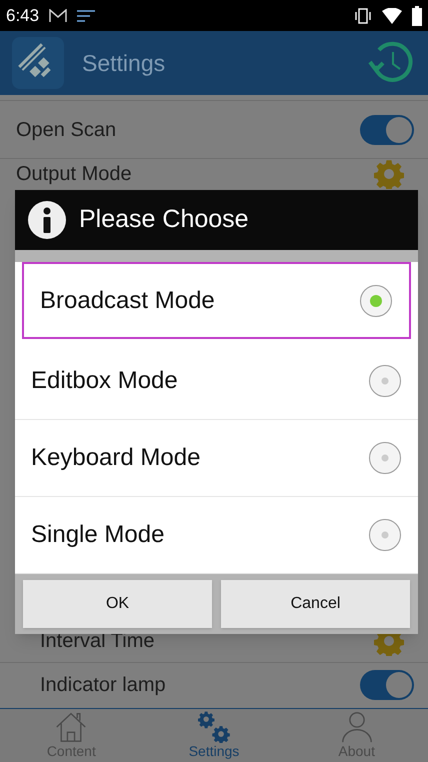  I want to click on person-icon, so click(356, 727).